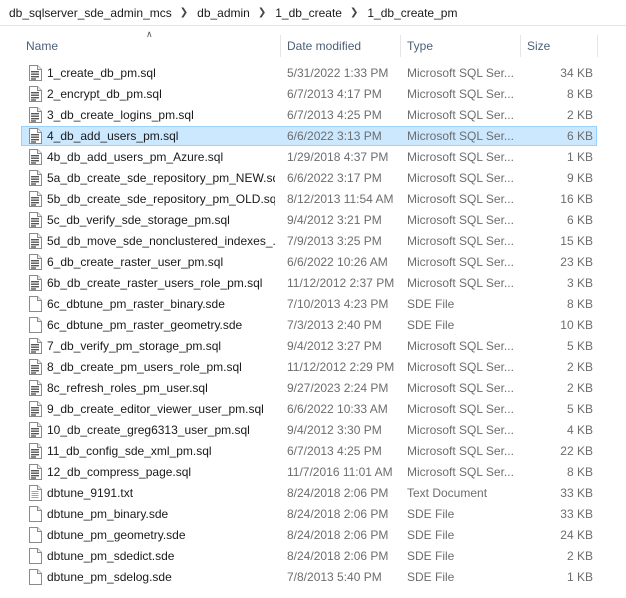 This screenshot has height=598, width=626. Describe the element at coordinates (135, 157) in the screenshot. I see `file-name: 4b_db_add_users_pm_Azure.sql` at that location.